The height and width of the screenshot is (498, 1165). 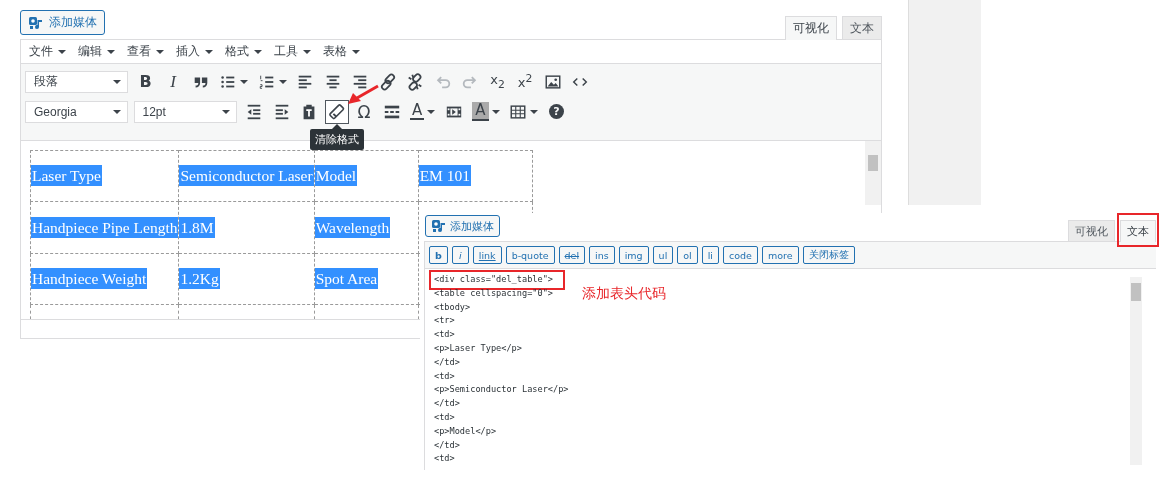 I want to click on table-cell-text: Semiconductor Laser, so click(x=246, y=175).